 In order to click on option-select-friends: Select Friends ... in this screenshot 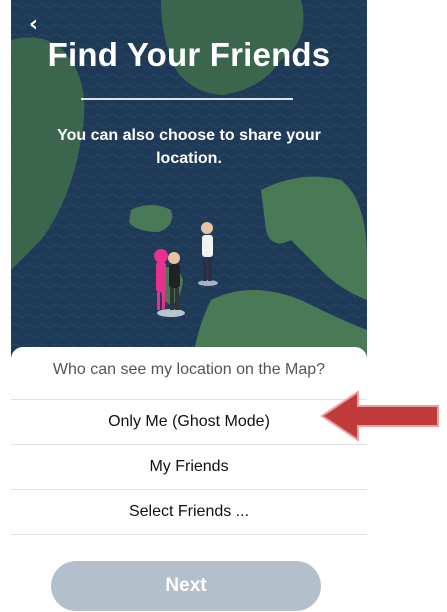, I will do `click(189, 512)`.